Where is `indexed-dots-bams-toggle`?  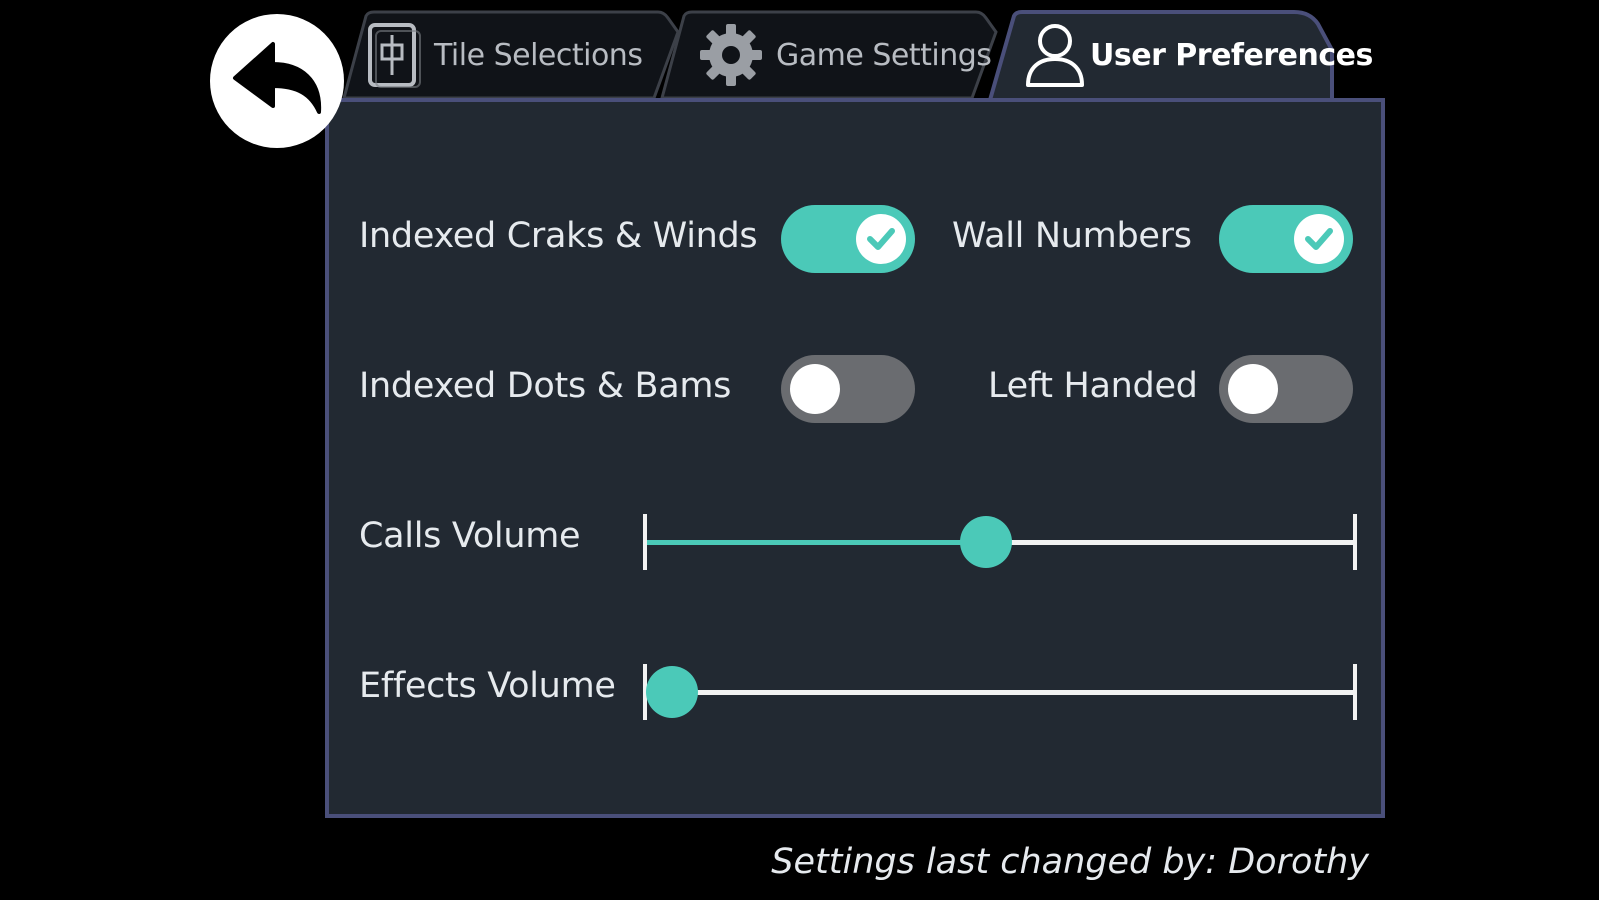
indexed-dots-bams-toggle is located at coordinates (848, 389).